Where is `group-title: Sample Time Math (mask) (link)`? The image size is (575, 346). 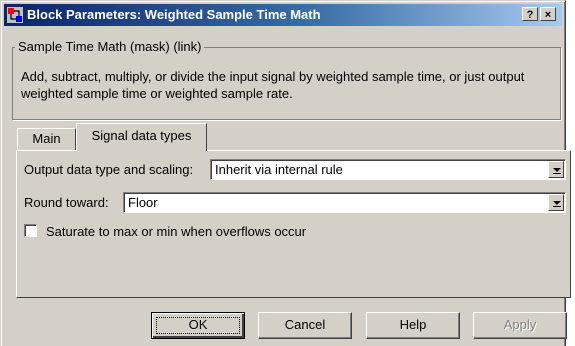
group-title: Sample Time Math (mask) (link) is located at coordinates (110, 46).